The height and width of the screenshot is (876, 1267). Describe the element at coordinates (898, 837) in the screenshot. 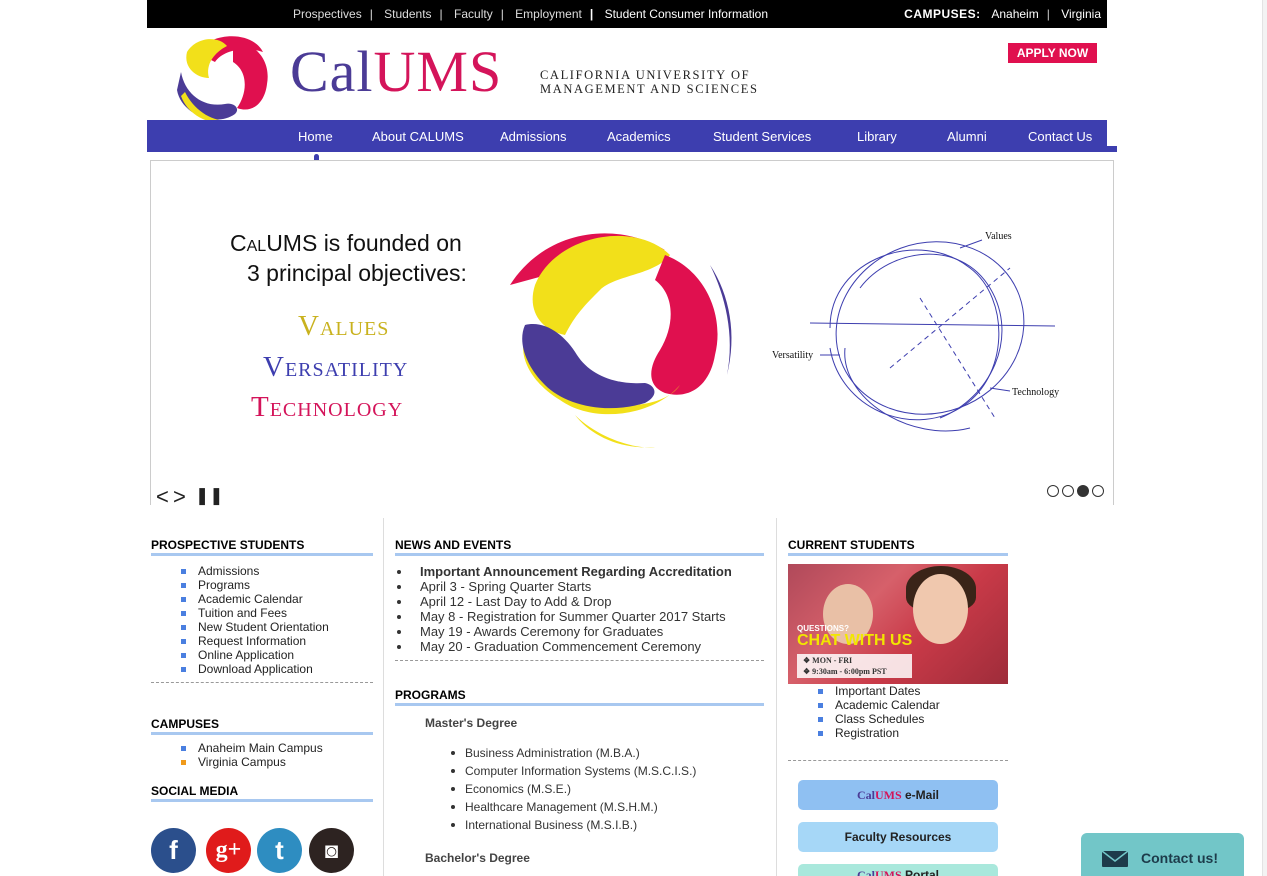

I see `faculty-resources-button: Faculty Resources` at that location.